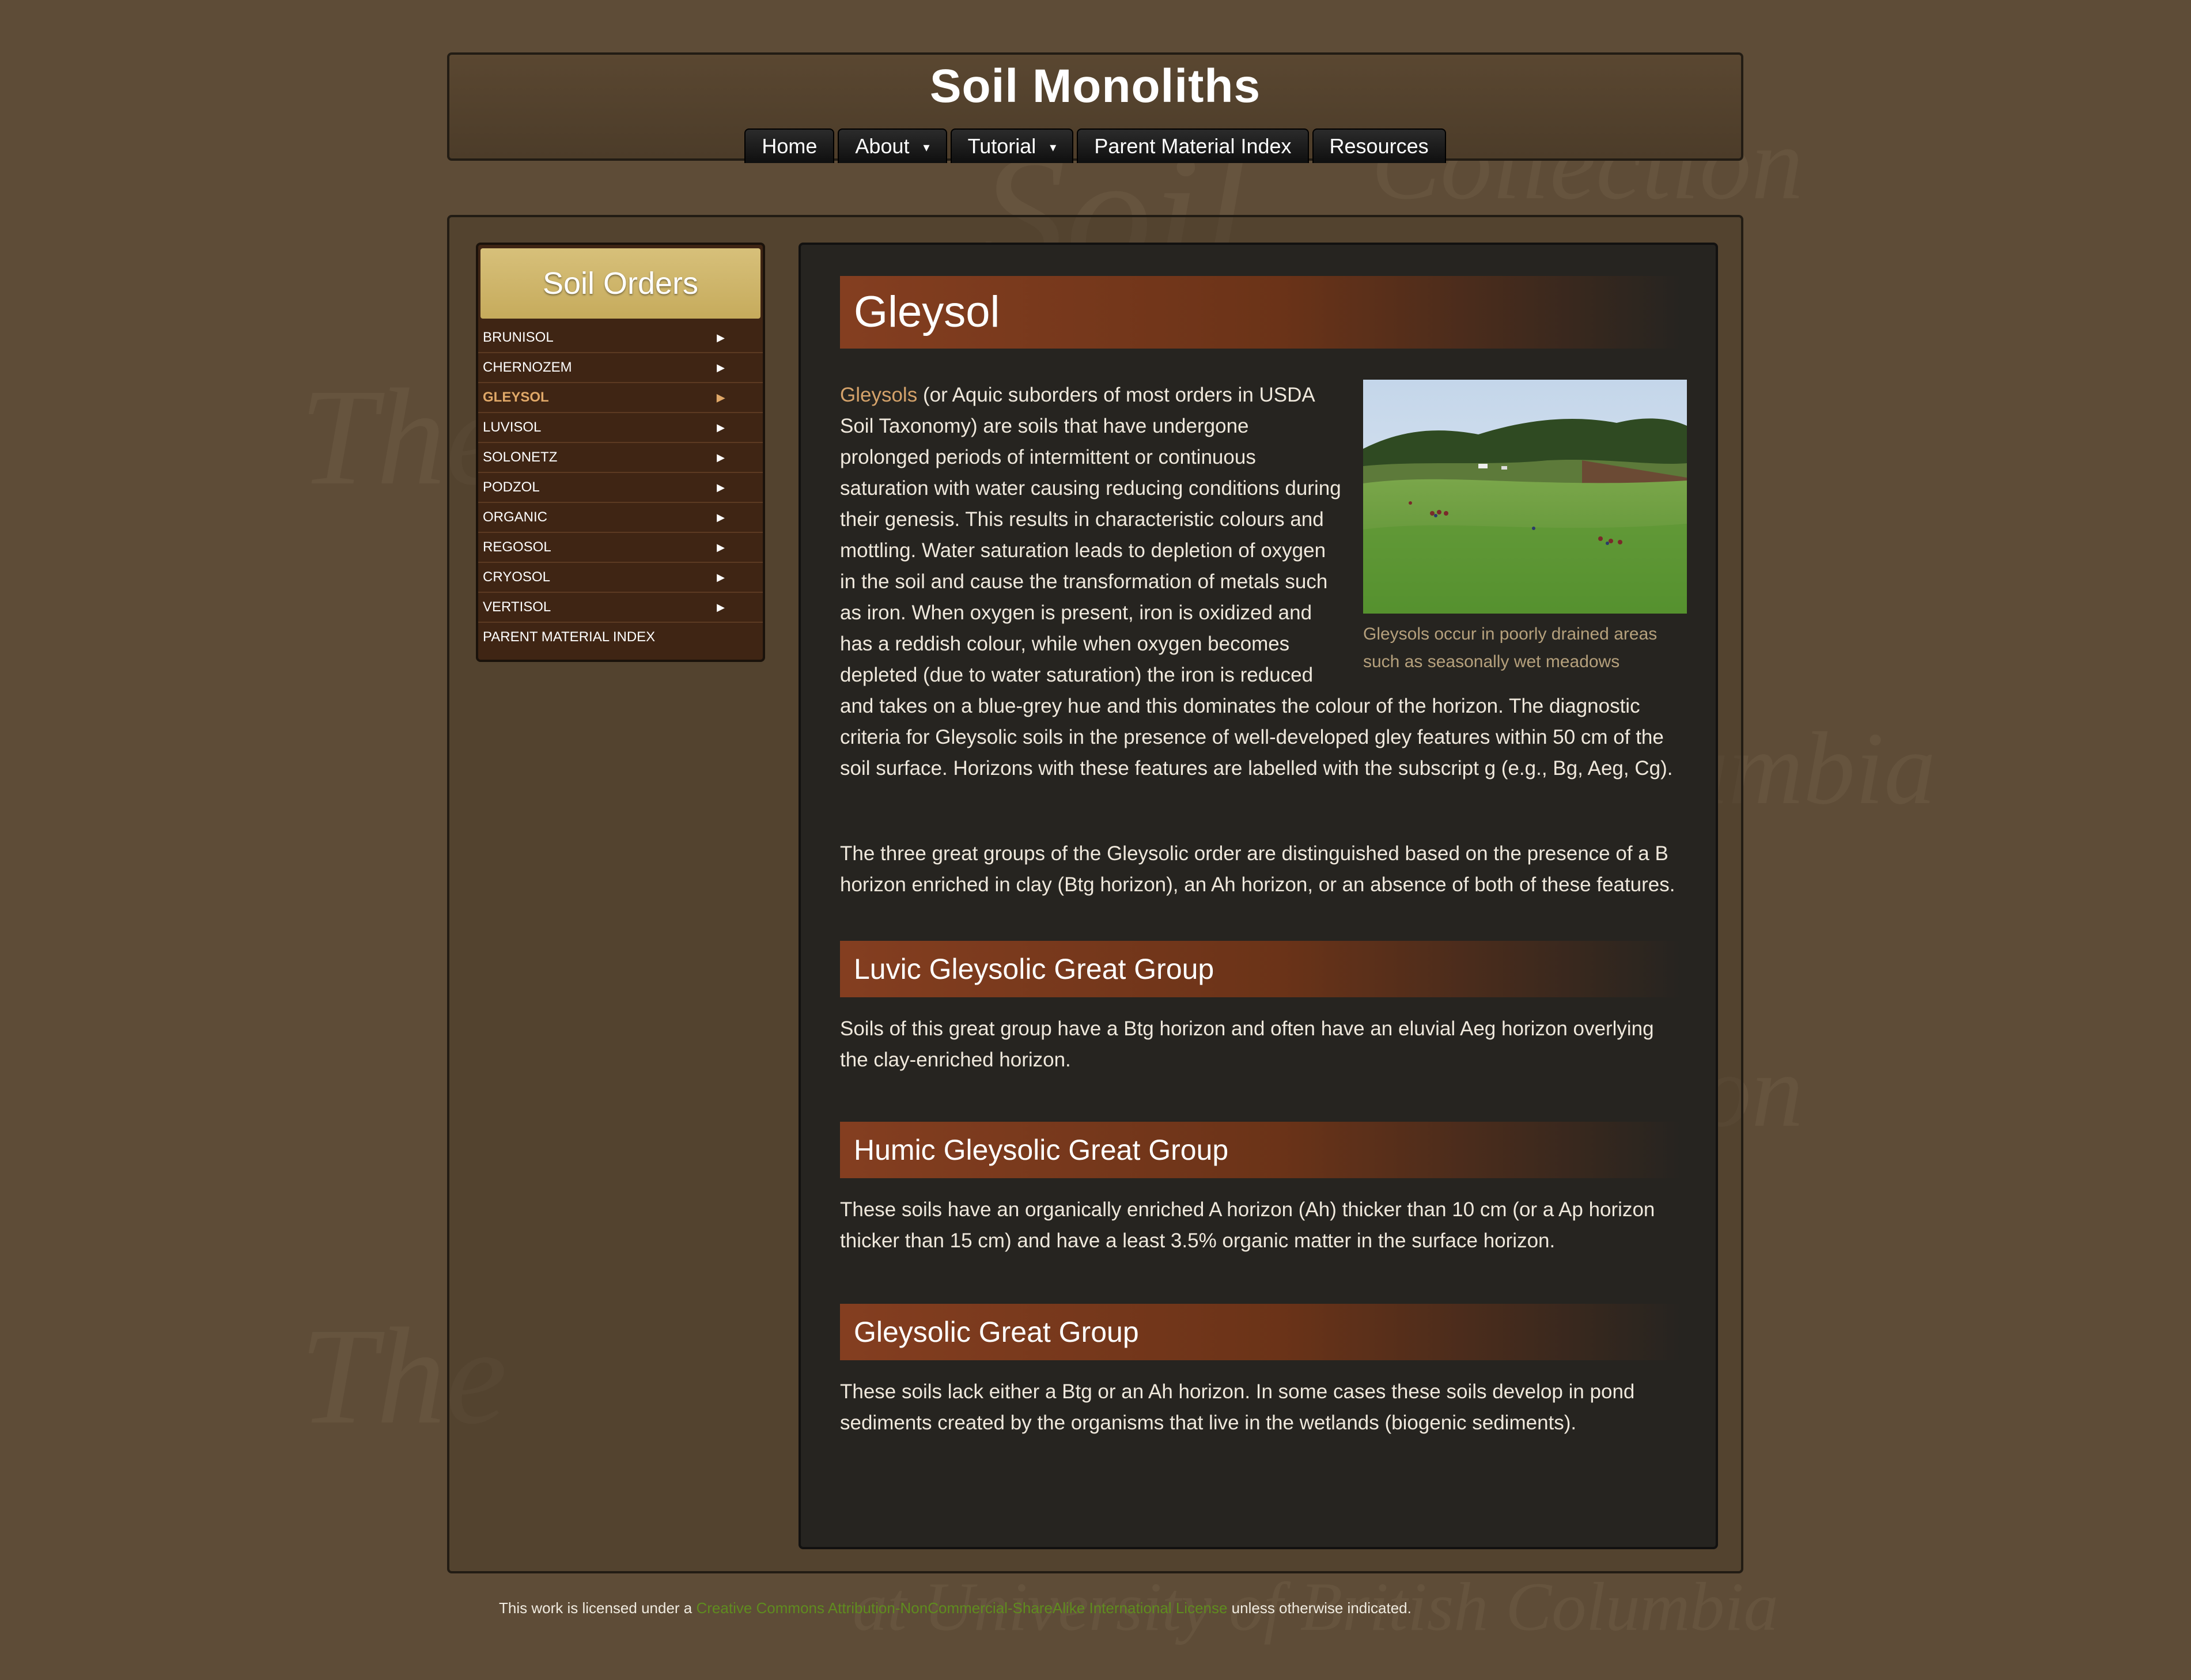  I want to click on sidebar-item-label: PARENT MATERIAL INDEX, so click(569, 637).